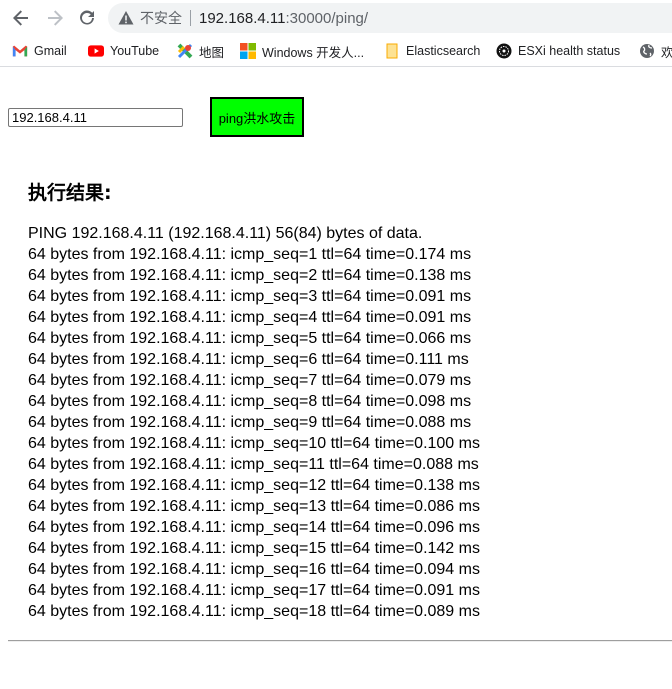 The image size is (672, 689). I want to click on esxi-icon, so click(504, 51).